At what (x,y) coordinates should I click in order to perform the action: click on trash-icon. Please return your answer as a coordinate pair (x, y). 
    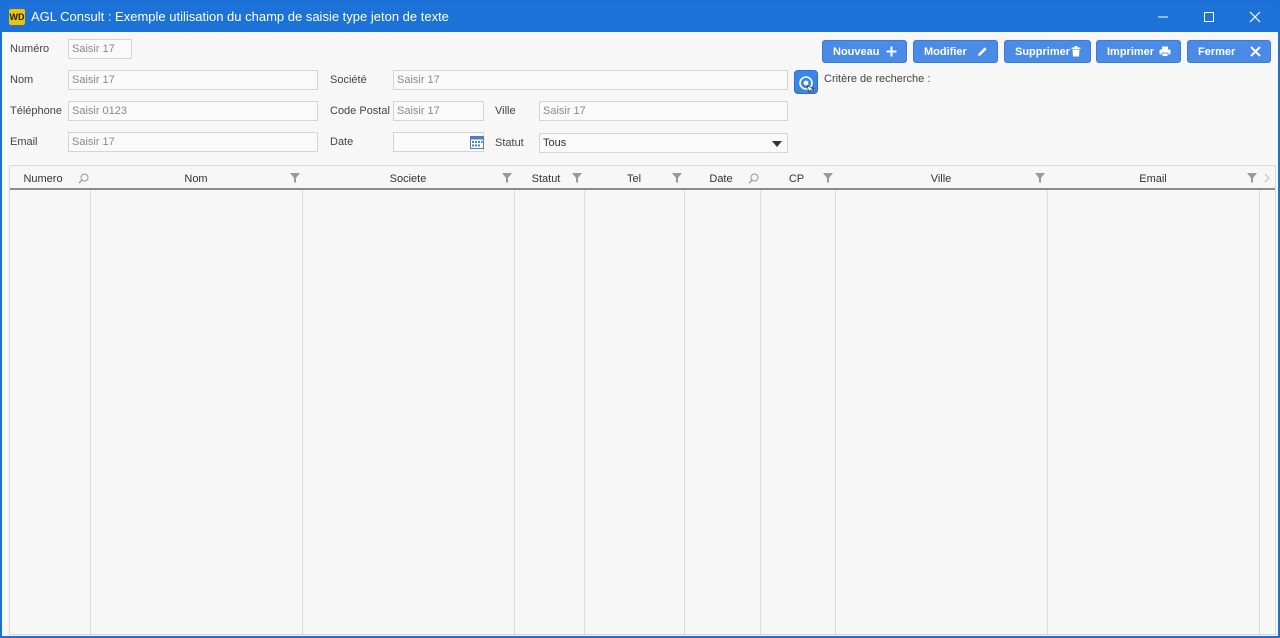
    Looking at the image, I should click on (1076, 51).